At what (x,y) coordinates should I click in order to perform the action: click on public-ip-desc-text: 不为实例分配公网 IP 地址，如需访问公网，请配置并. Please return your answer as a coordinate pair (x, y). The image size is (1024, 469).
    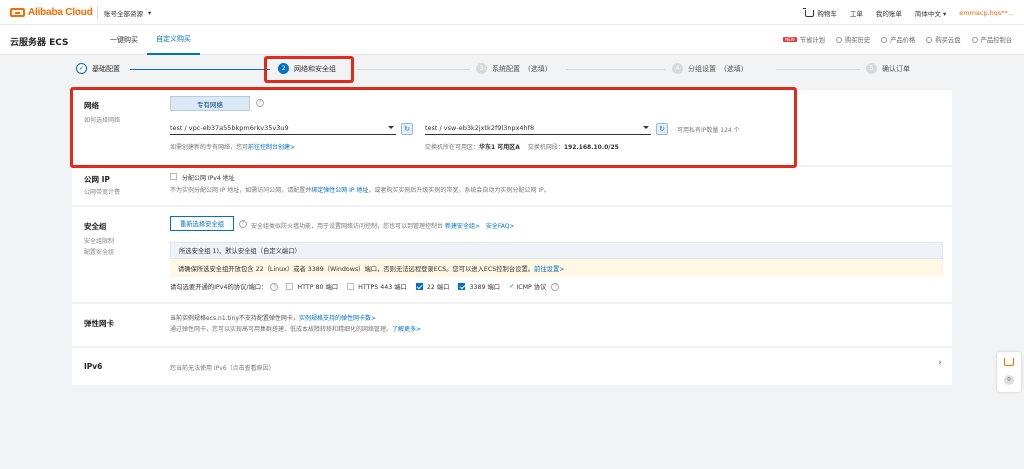
    Looking at the image, I should click on (241, 190).